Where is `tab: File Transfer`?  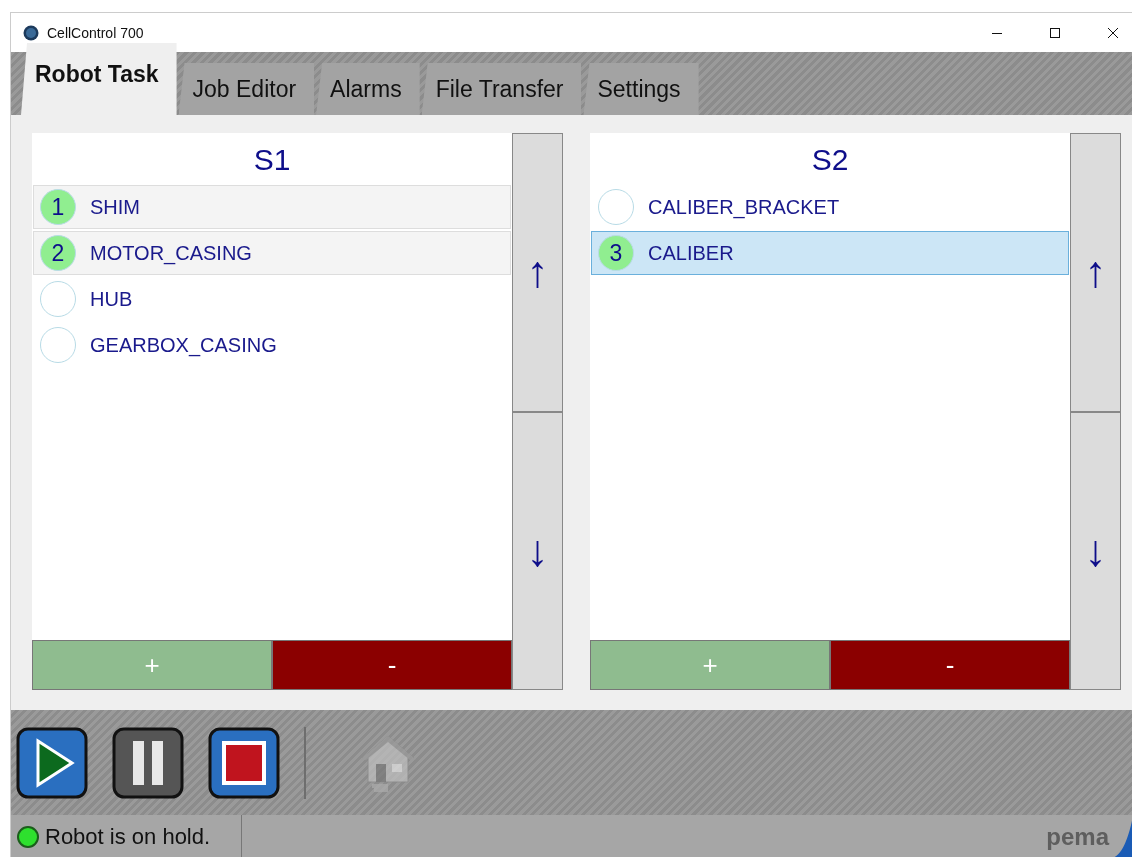 tab: File Transfer is located at coordinates (501, 89).